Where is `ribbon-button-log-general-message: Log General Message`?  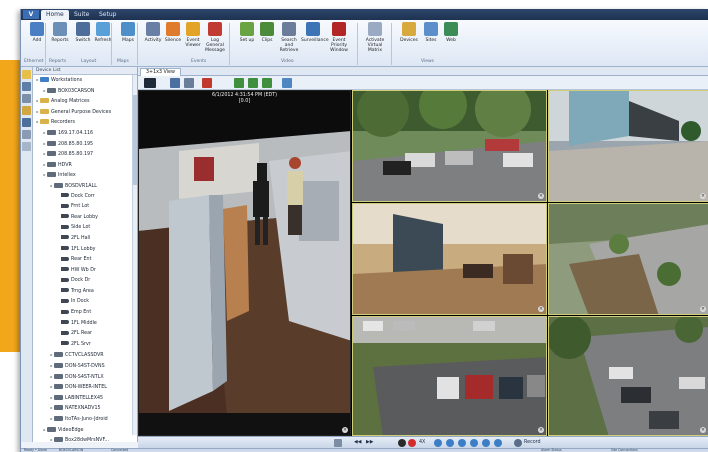 ribbon-button-log-general-message: Log General Message is located at coordinates (215, 37).